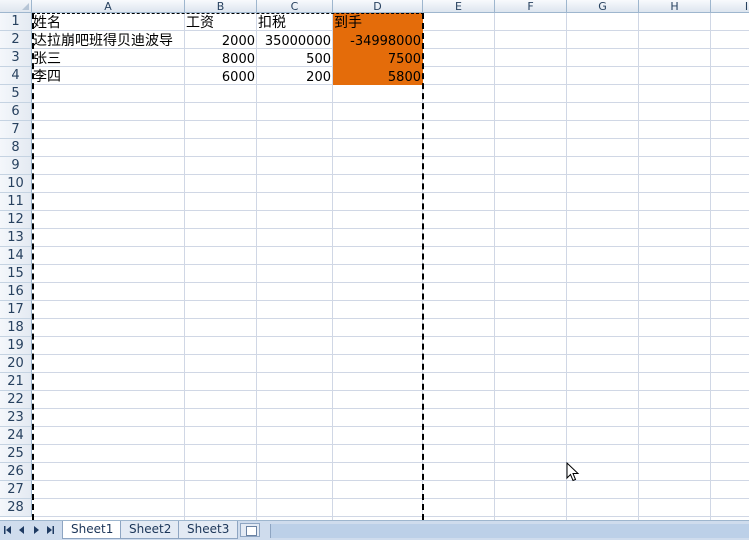  What do you see at coordinates (108, 59) in the screenshot?
I see `cell-a3: 张三` at bounding box center [108, 59].